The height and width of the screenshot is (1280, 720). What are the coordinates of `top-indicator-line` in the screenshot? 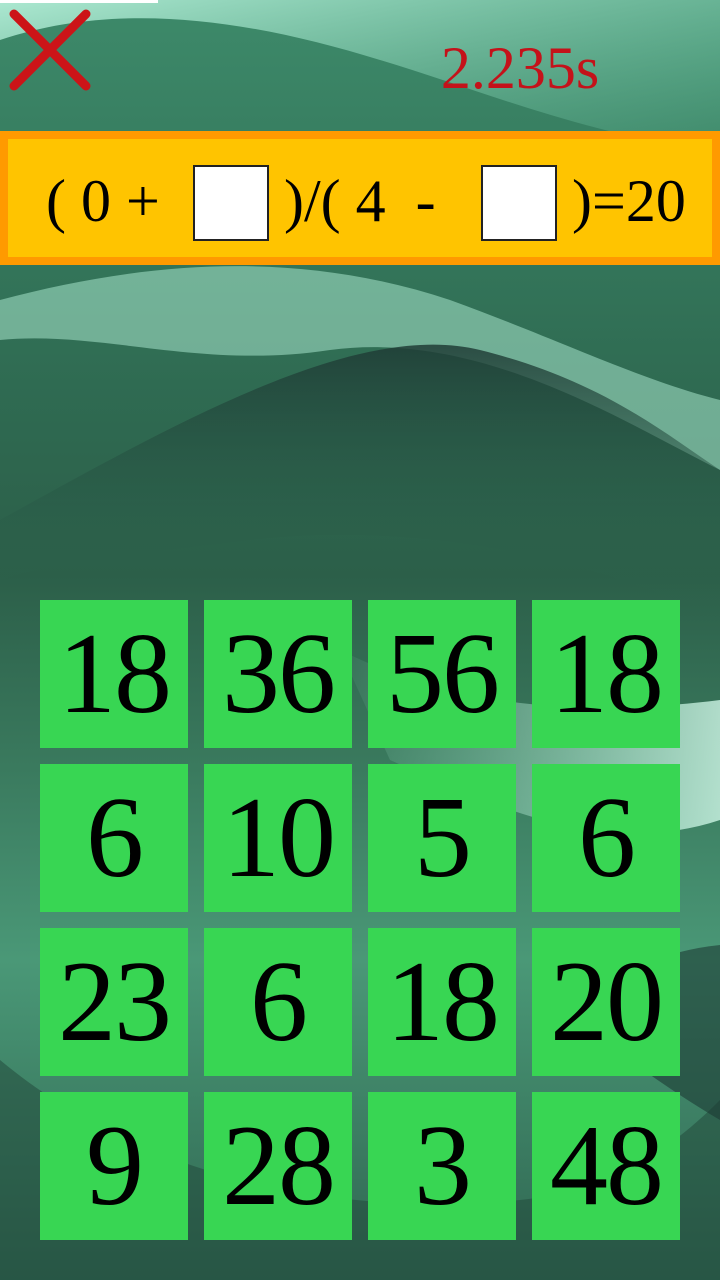 It's located at (79, 1).